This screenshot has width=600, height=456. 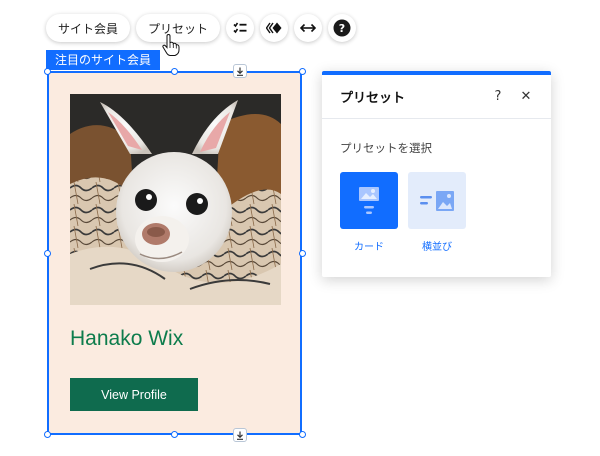 What do you see at coordinates (437, 247) in the screenshot?
I see `preset-option-side-by-side-label: 横並び` at bounding box center [437, 247].